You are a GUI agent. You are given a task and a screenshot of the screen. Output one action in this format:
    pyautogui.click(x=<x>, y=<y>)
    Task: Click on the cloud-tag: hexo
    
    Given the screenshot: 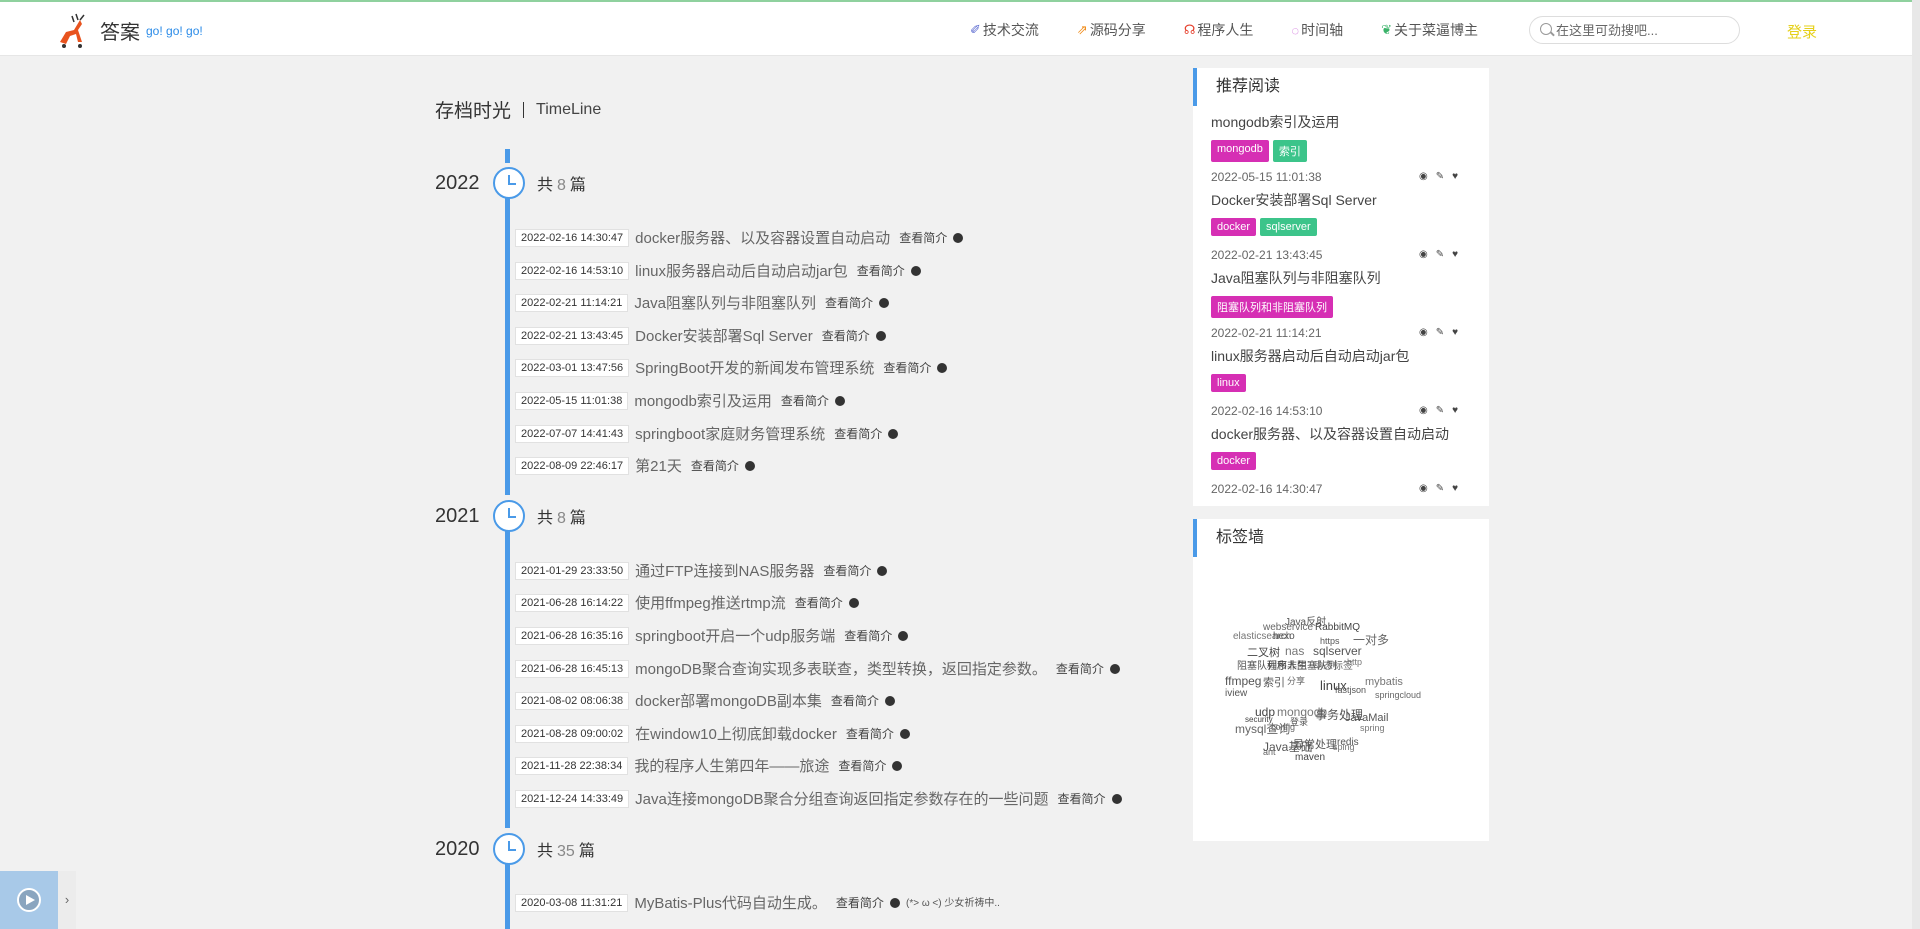 What is the action you would take?
    pyautogui.click(x=1284, y=636)
    